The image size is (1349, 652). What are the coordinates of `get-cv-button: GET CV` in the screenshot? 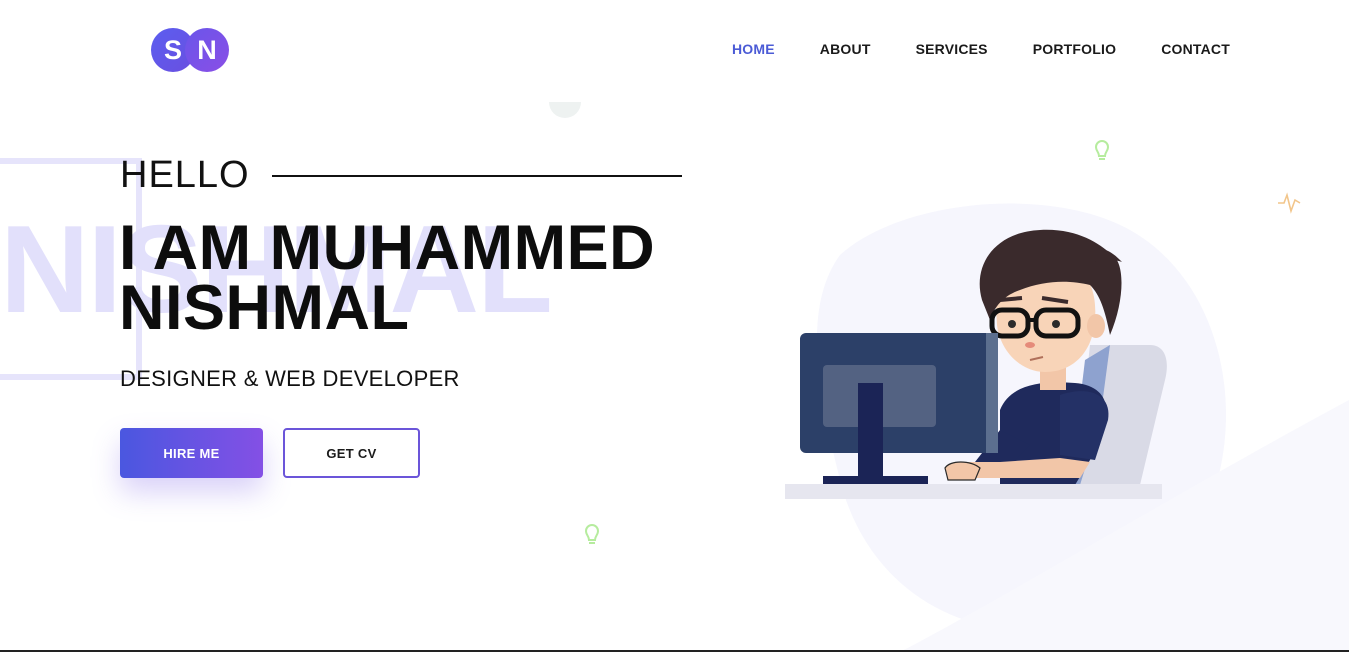 It's located at (351, 453).